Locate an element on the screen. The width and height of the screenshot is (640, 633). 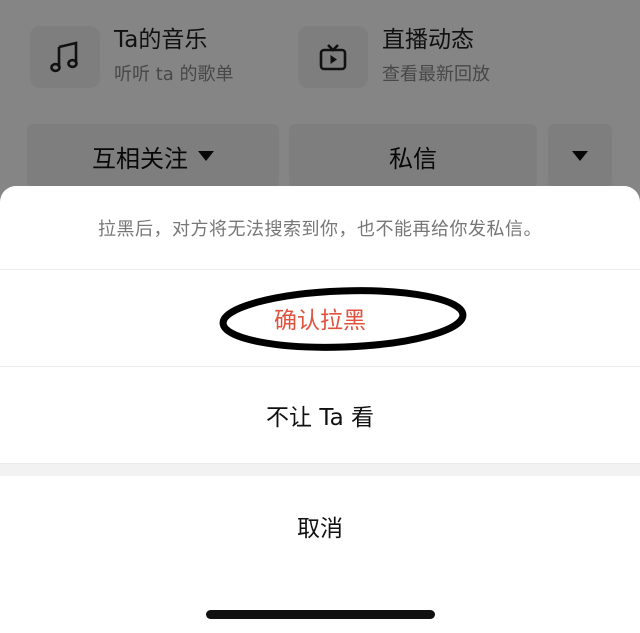
hide-from-label: 不让 Ta 看 is located at coordinates (320, 418).